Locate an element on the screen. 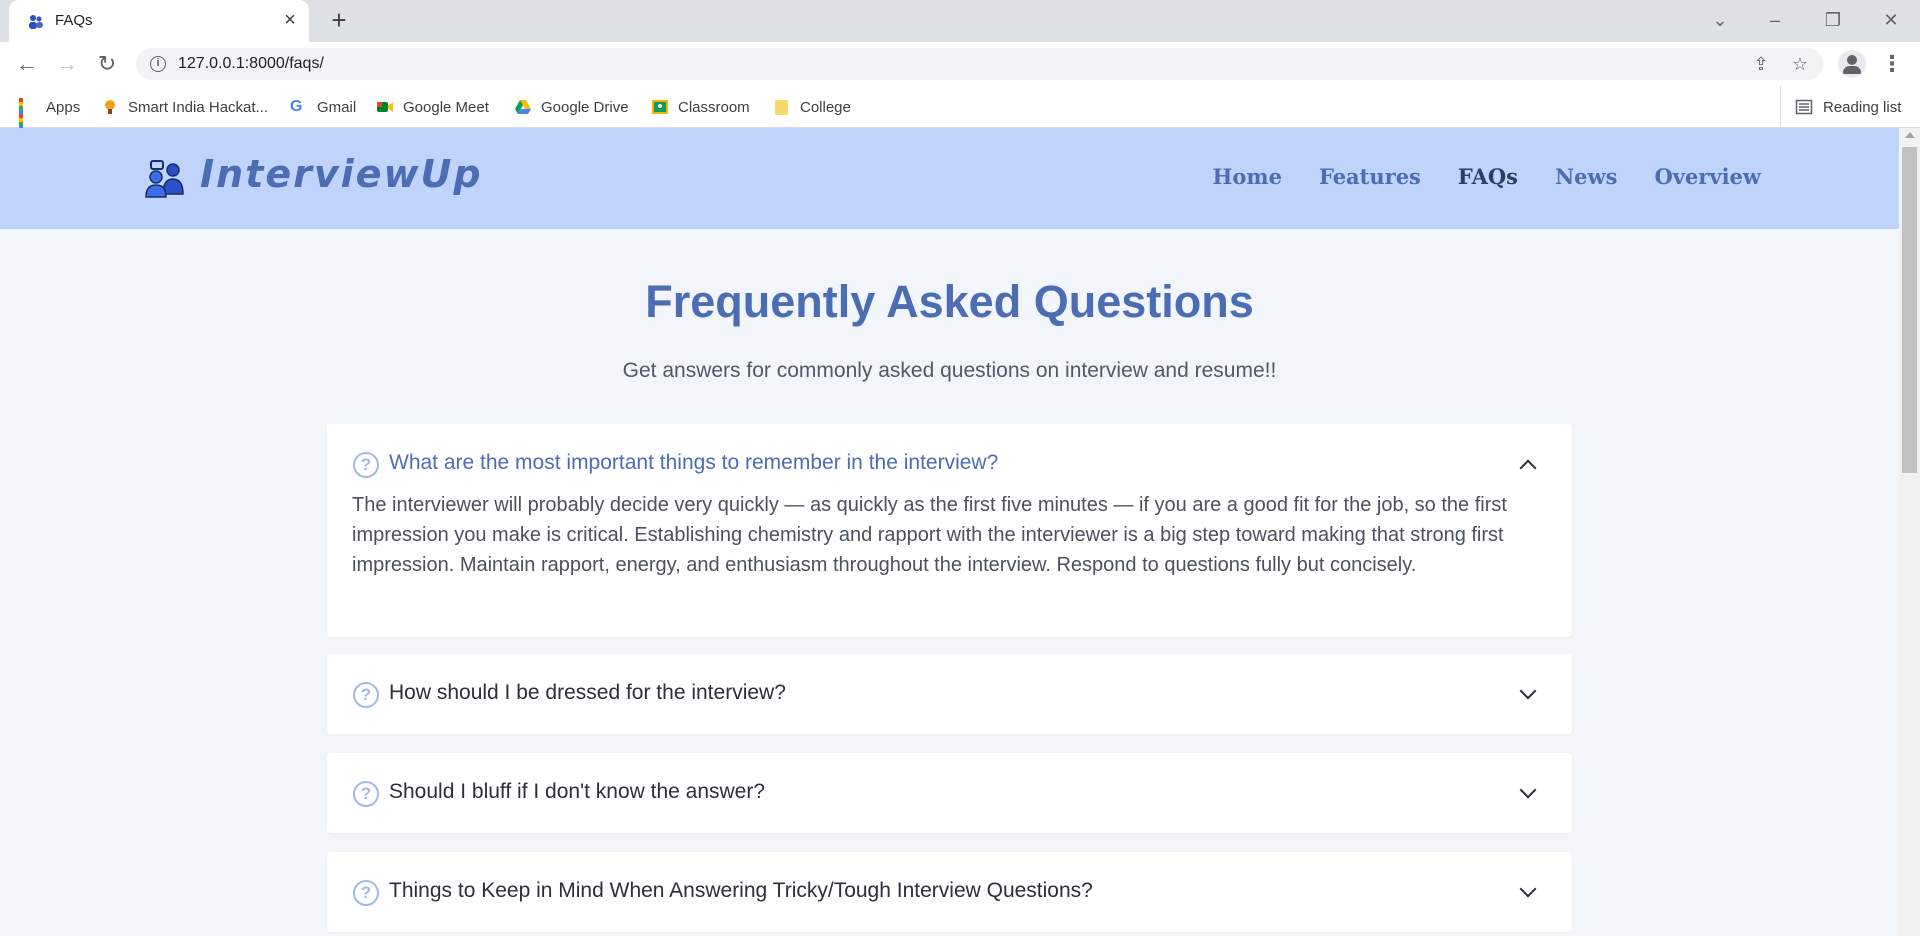  site-info-icon: i is located at coordinates (158, 64).